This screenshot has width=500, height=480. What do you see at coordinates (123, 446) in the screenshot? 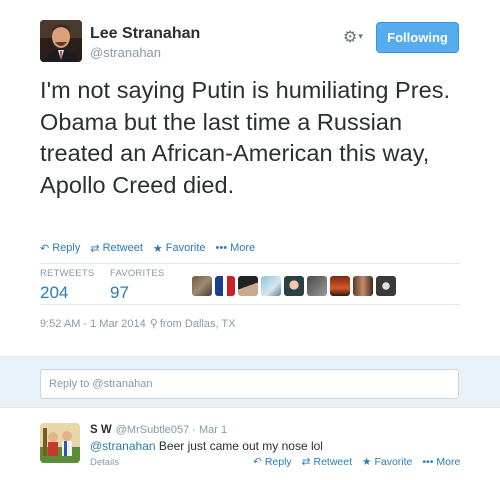
I see `reply-mention-link: @stranahan` at bounding box center [123, 446].